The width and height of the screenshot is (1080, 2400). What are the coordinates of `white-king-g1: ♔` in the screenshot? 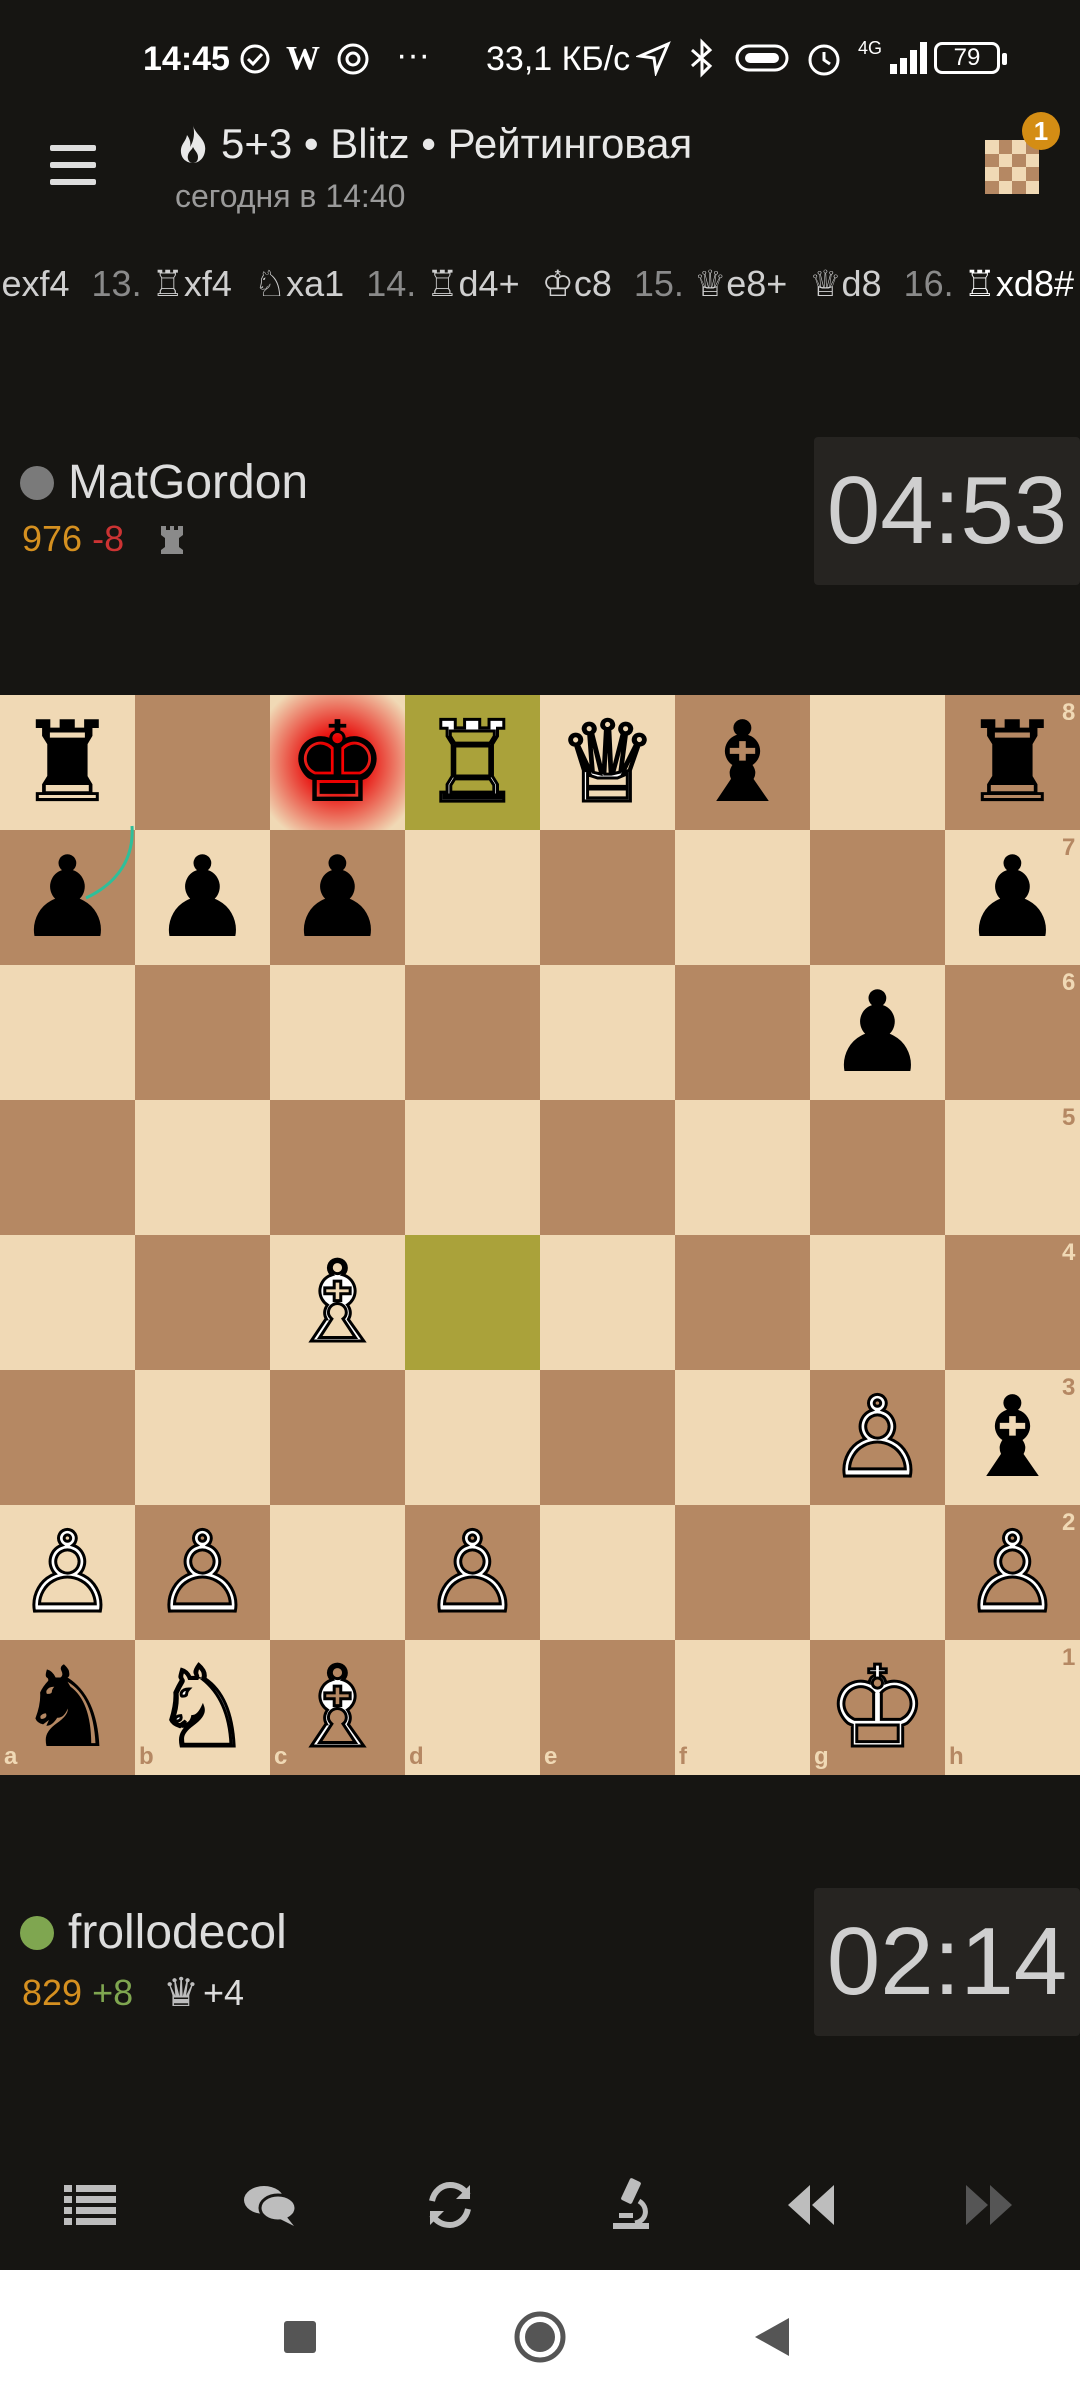 It's located at (877, 1707).